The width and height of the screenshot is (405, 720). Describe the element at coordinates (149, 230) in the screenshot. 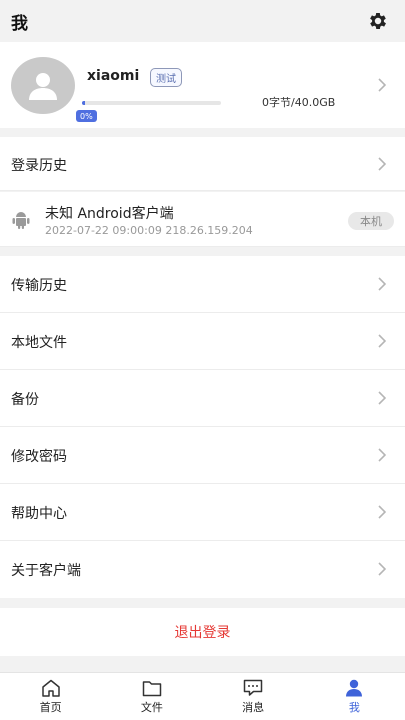

I see `device-login-meta: 2022-07-22 09:00:09 218.26.159.204` at that location.